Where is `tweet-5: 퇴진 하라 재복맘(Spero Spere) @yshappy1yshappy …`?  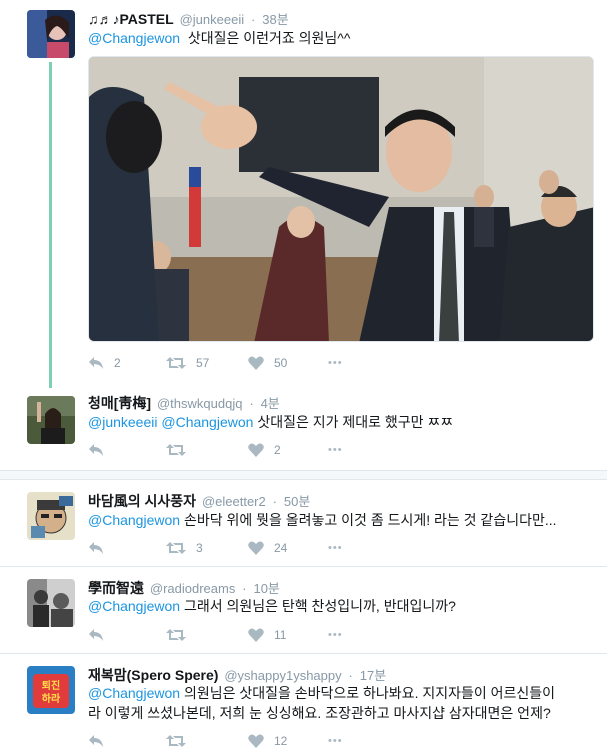
tweet-5: 퇴진 하라 재복맘(Spero Spere) @yshappy1yshappy … is located at coordinates (303, 703).